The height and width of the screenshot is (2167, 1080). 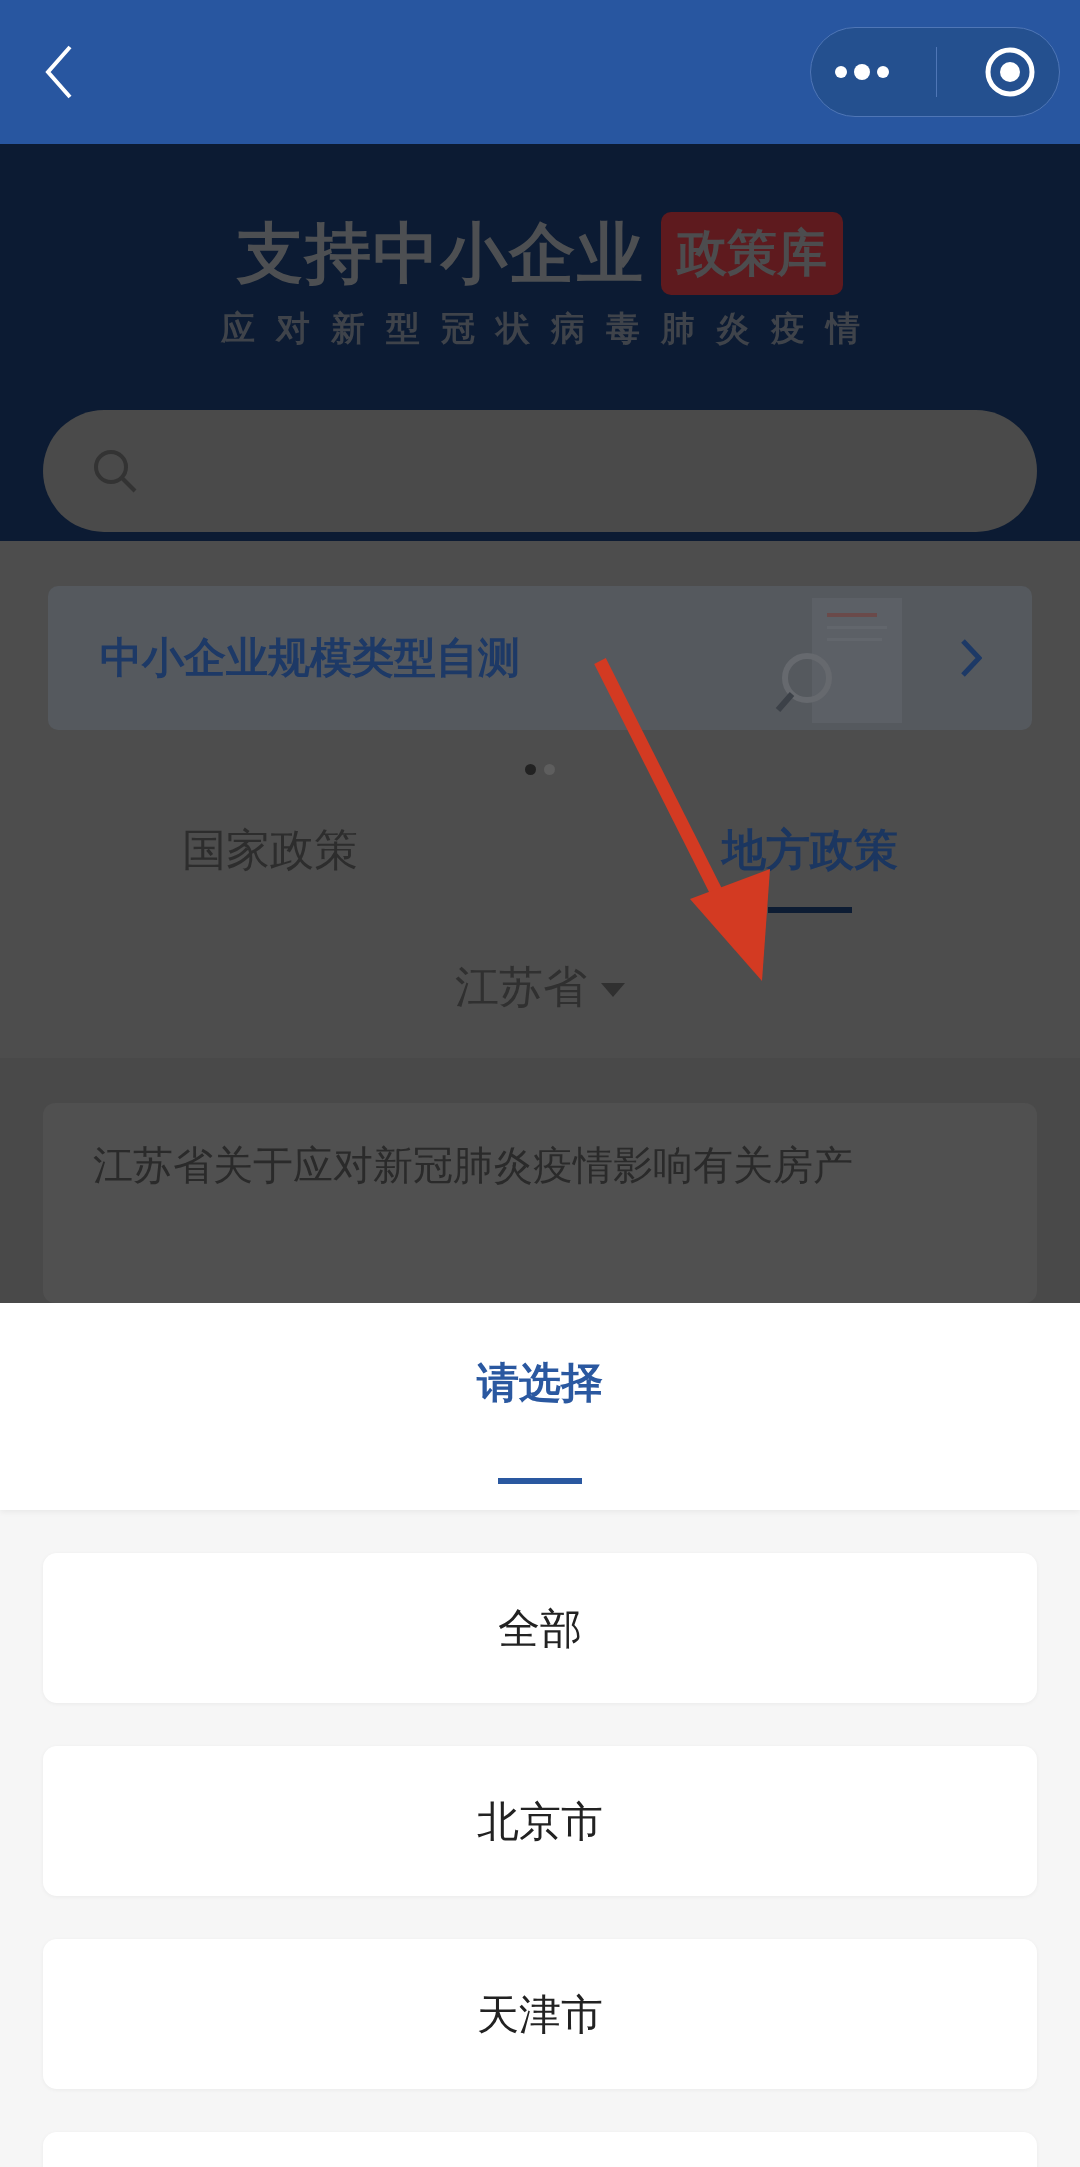 What do you see at coordinates (613, 990) in the screenshot?
I see `caret-icon` at bounding box center [613, 990].